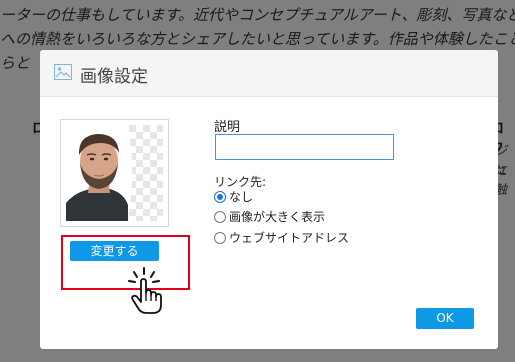  I want to click on link-option-website: ウェブサイトアドレス, so click(281, 239).